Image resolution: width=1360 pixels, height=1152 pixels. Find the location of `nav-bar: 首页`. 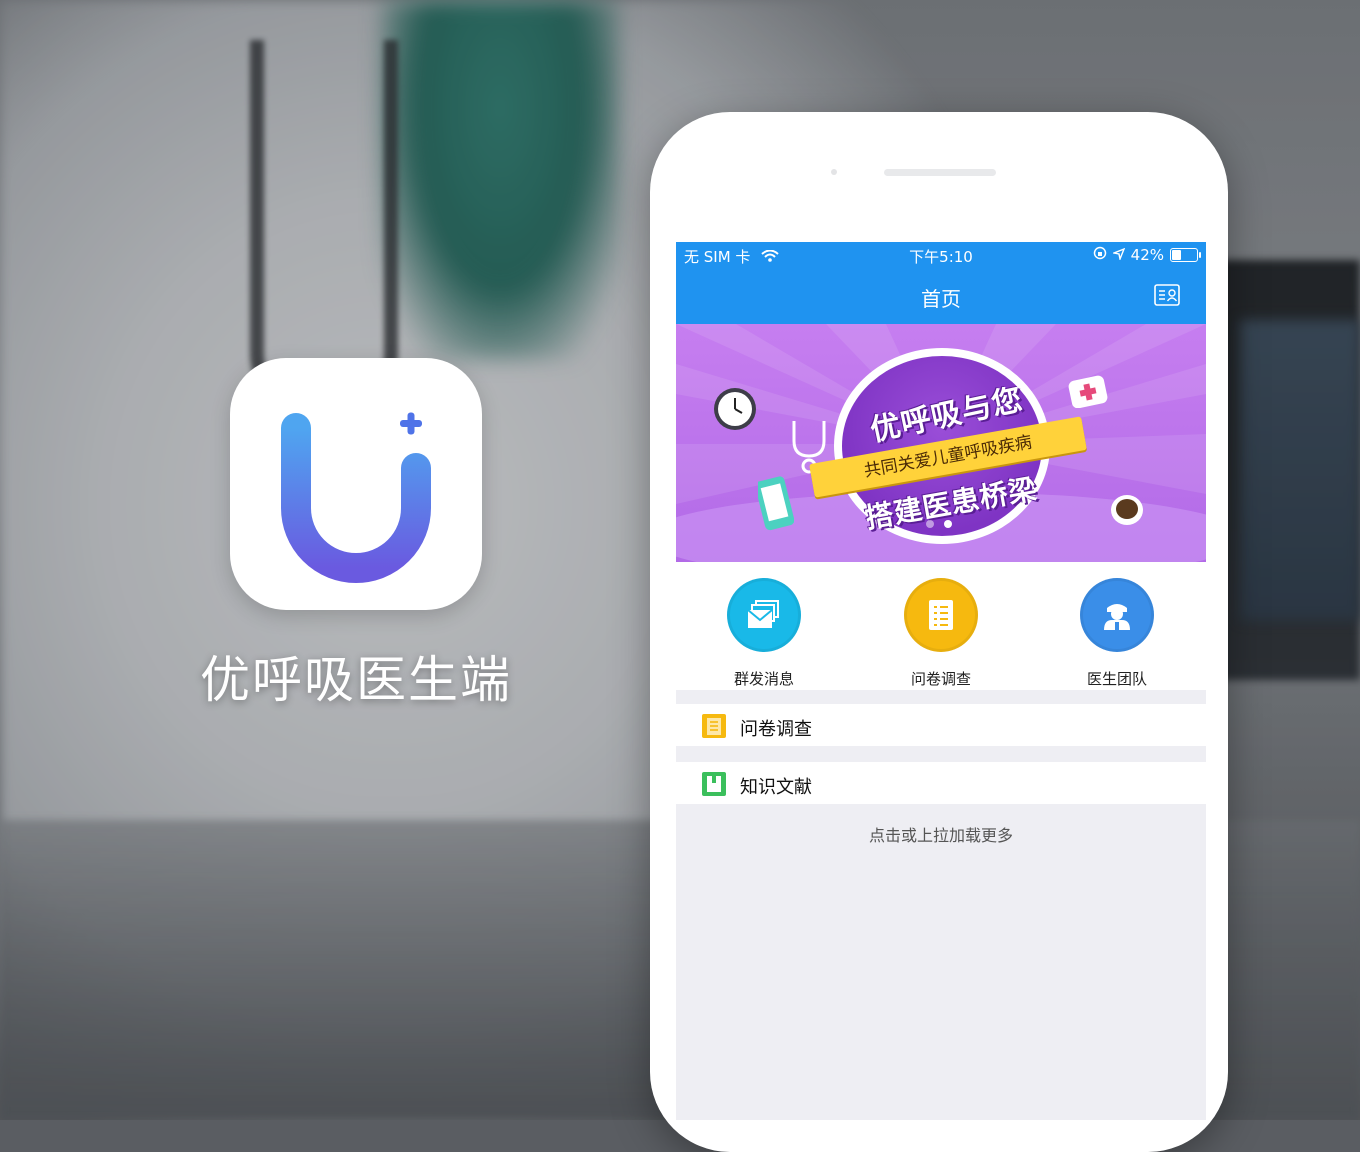

nav-bar: 首页 is located at coordinates (941, 296).